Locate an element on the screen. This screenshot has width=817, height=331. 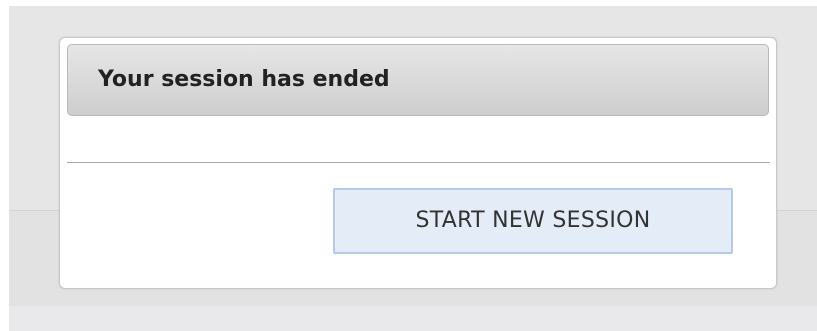
dialog-divider is located at coordinates (418, 162).